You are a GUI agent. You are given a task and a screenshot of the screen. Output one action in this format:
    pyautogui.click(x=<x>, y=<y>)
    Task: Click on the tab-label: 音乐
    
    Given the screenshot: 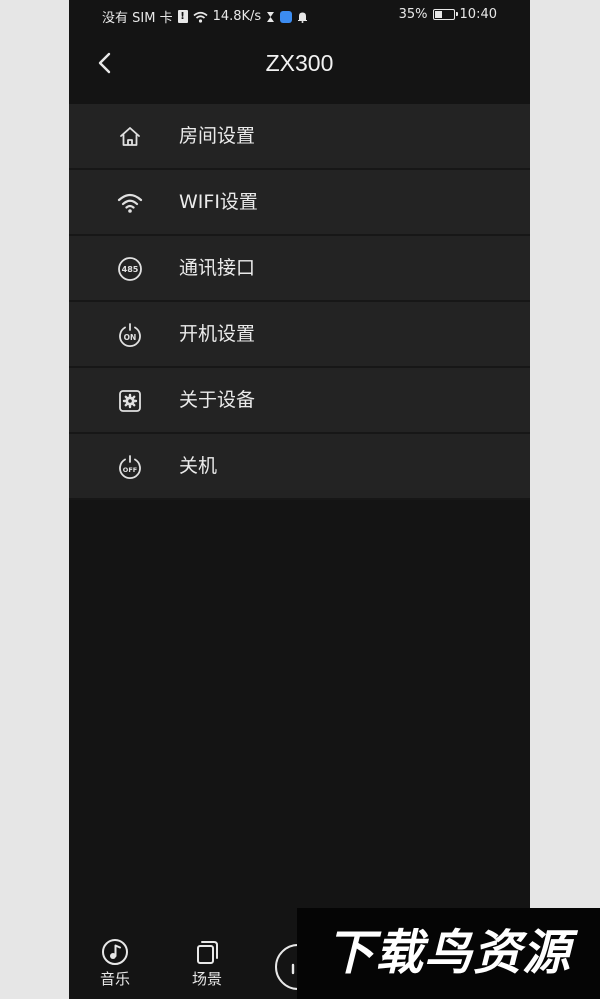 What is the action you would take?
    pyautogui.click(x=114, y=979)
    